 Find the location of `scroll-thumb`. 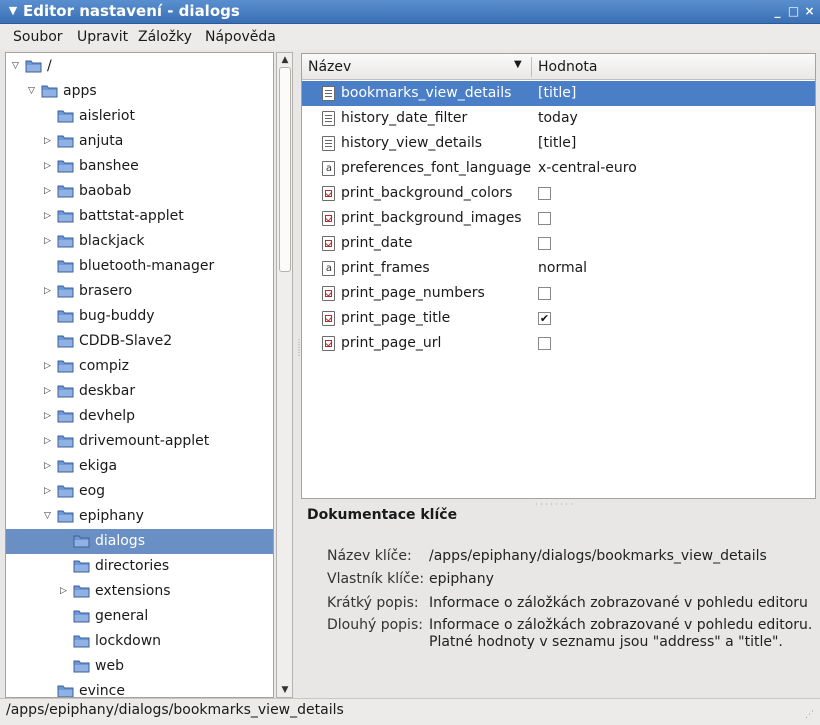

scroll-thumb is located at coordinates (285, 169).